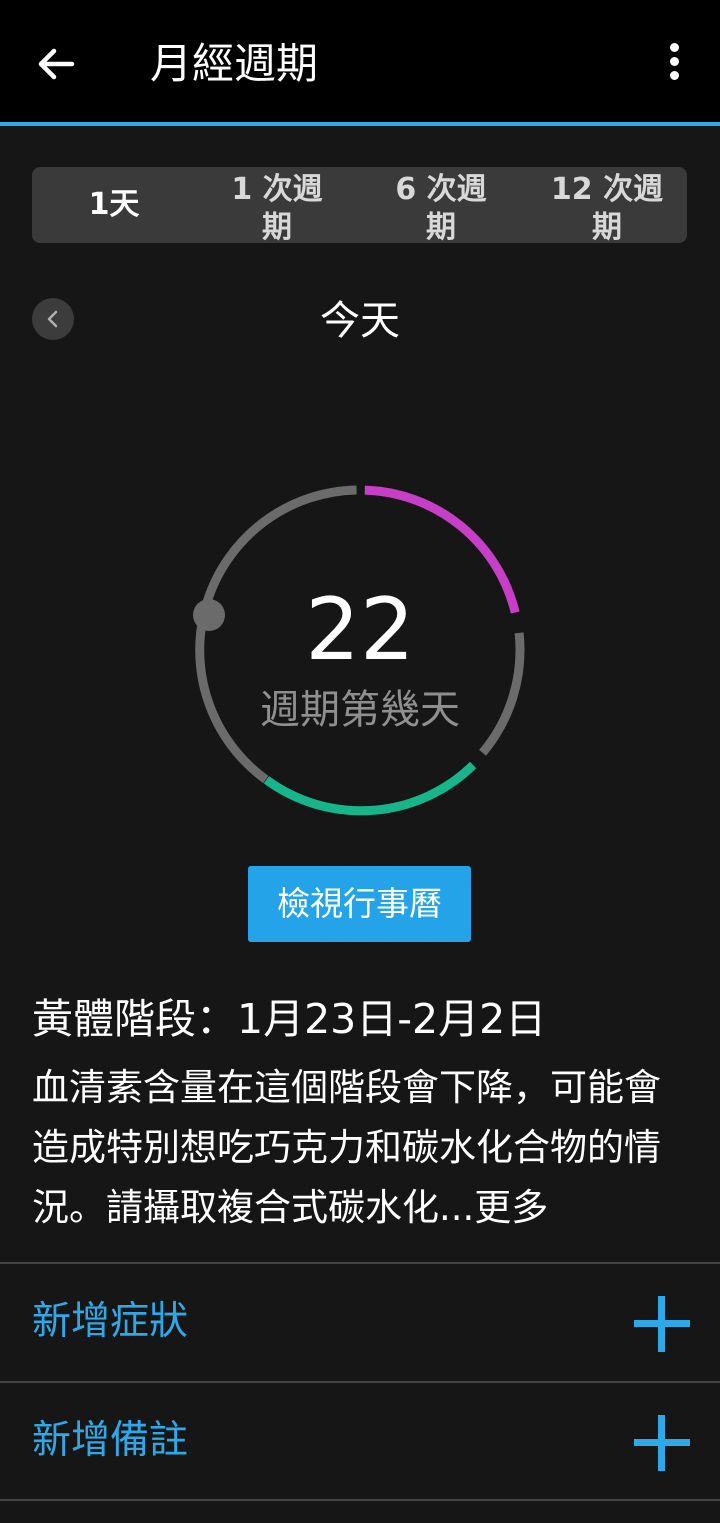 The height and width of the screenshot is (1523, 720). What do you see at coordinates (360, 710) in the screenshot?
I see `cycle-day-label: 週期第幾天` at bounding box center [360, 710].